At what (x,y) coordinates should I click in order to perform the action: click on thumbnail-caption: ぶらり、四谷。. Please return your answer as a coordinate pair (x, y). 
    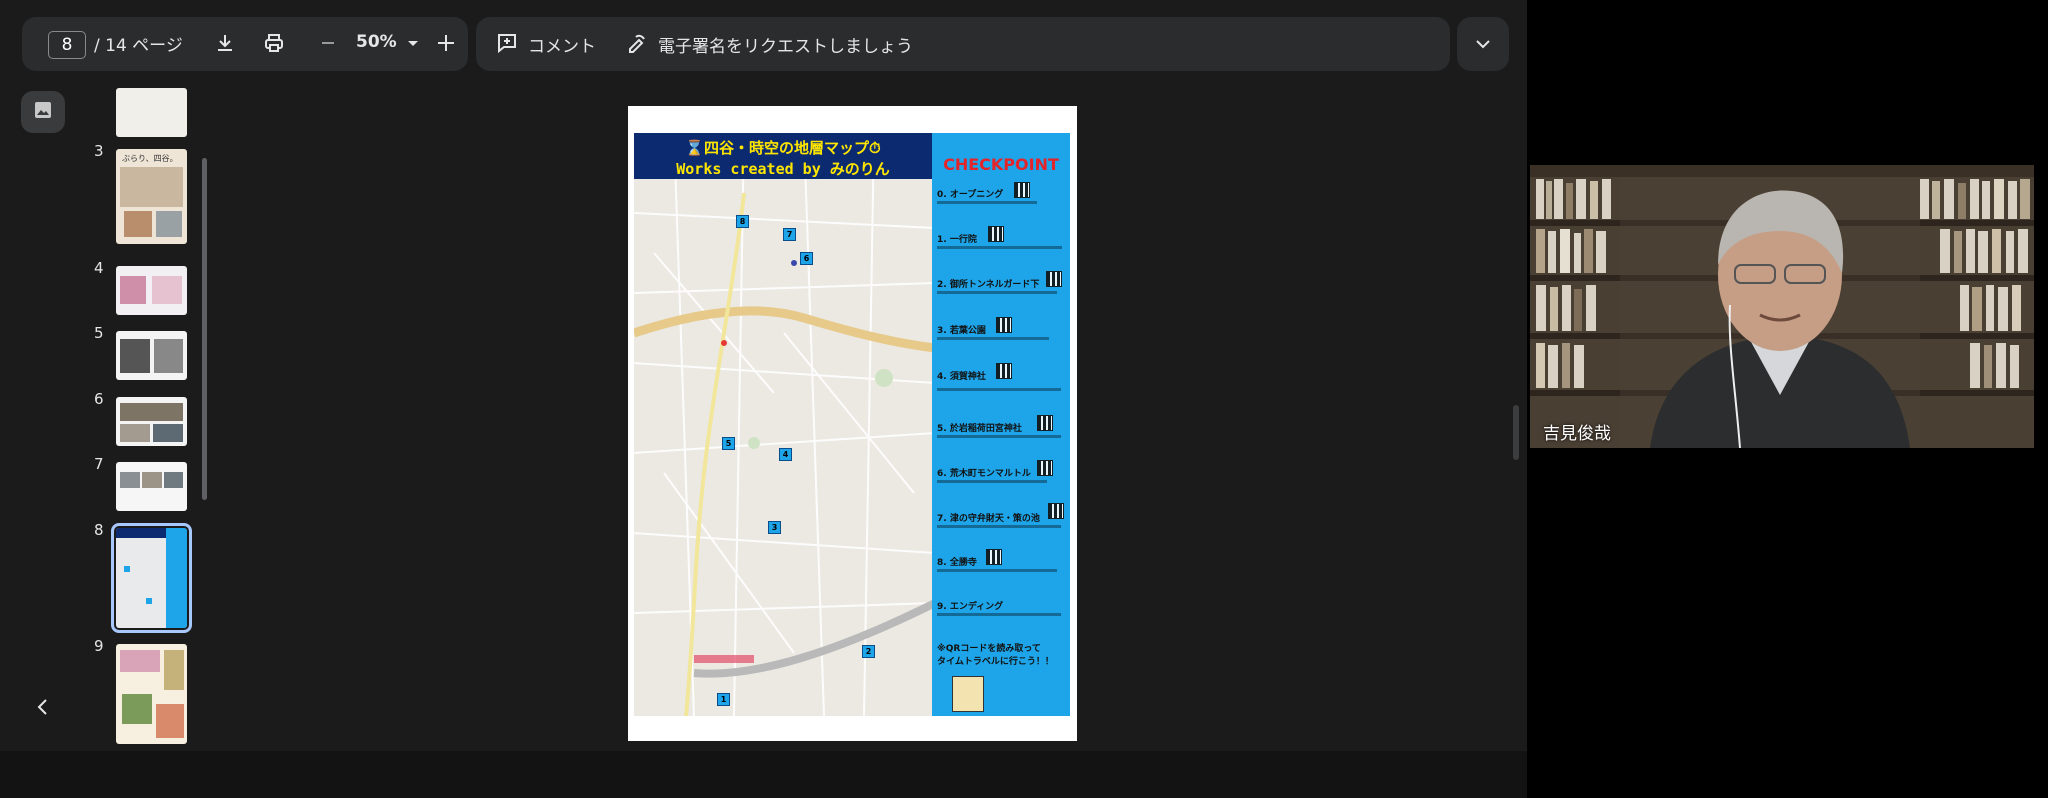
    Looking at the image, I should click on (150, 158).